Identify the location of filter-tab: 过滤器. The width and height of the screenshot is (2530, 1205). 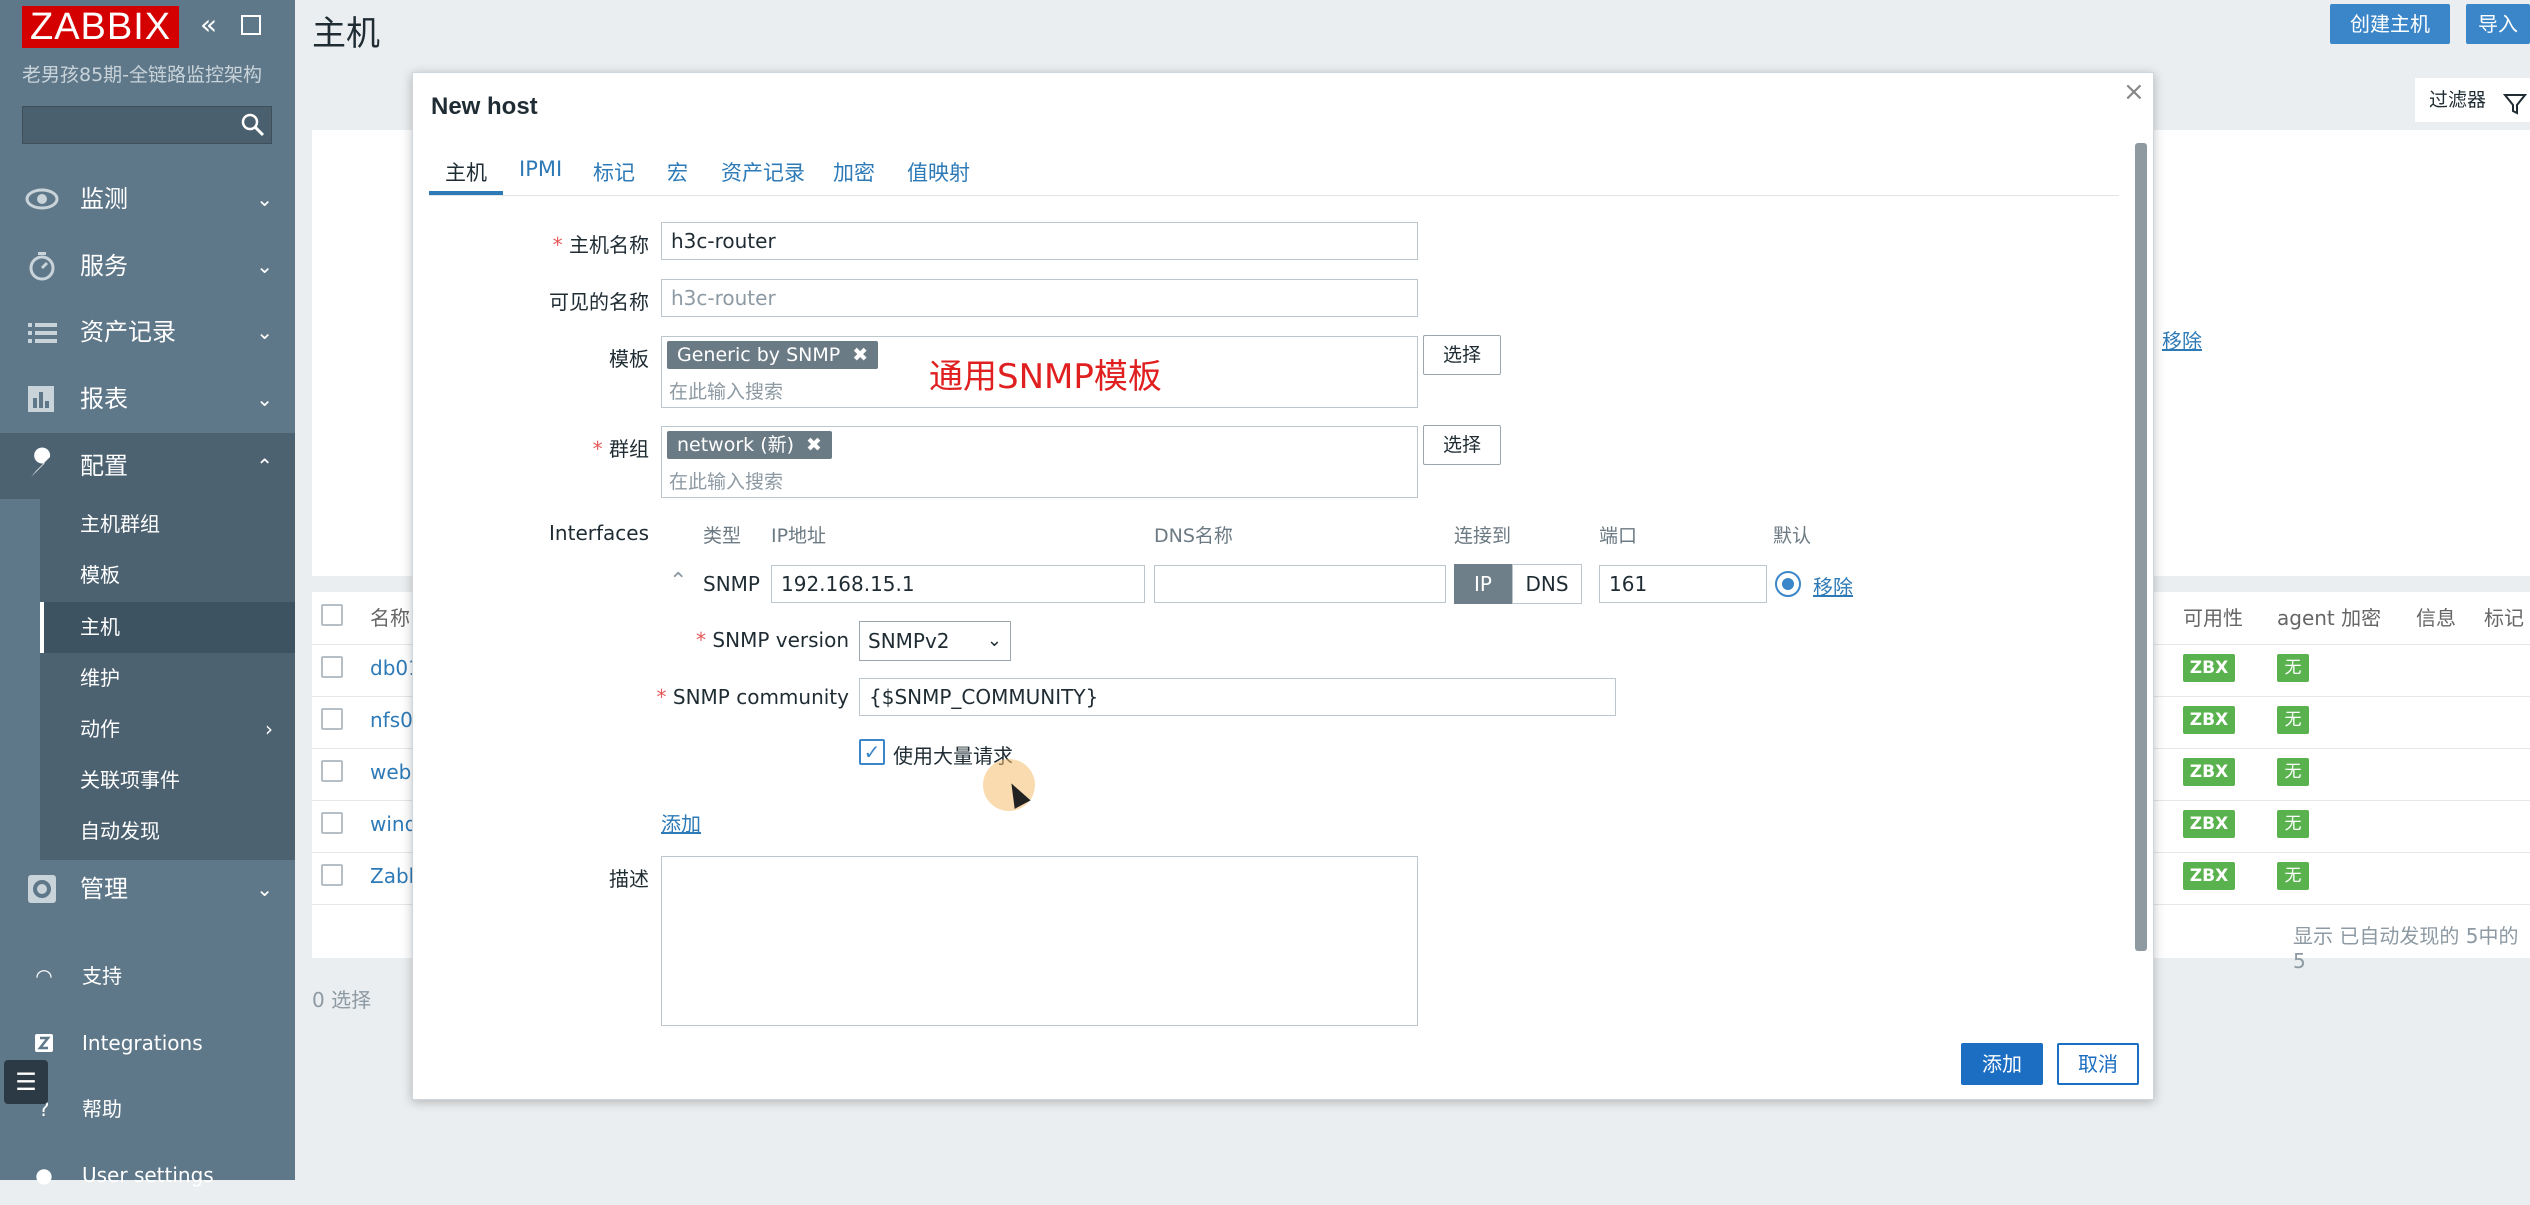
(2472, 100).